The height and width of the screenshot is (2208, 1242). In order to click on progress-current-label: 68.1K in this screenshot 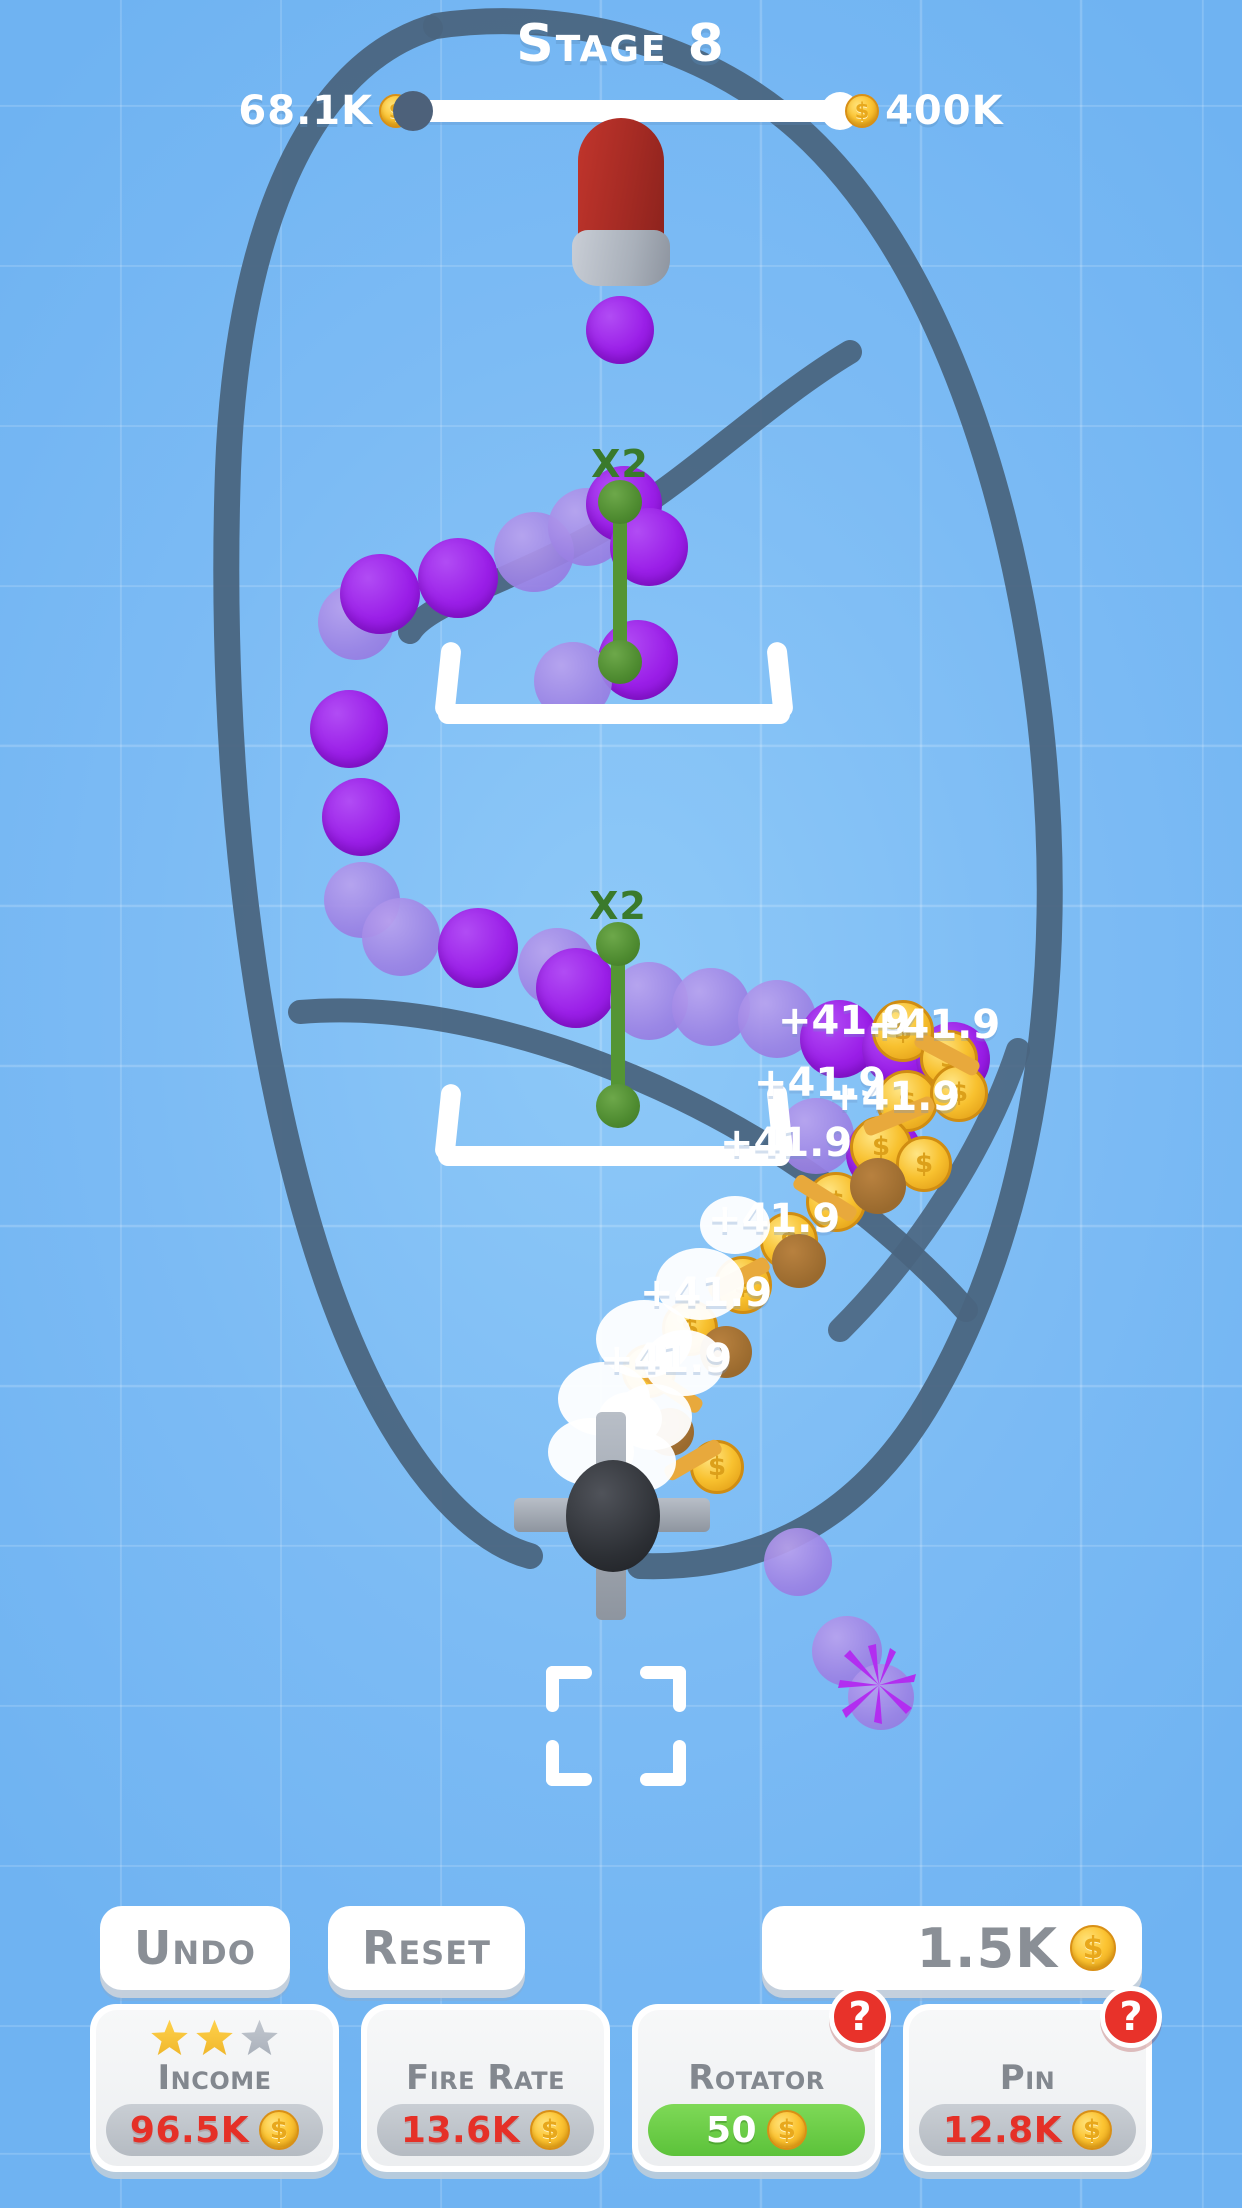, I will do `click(306, 111)`.